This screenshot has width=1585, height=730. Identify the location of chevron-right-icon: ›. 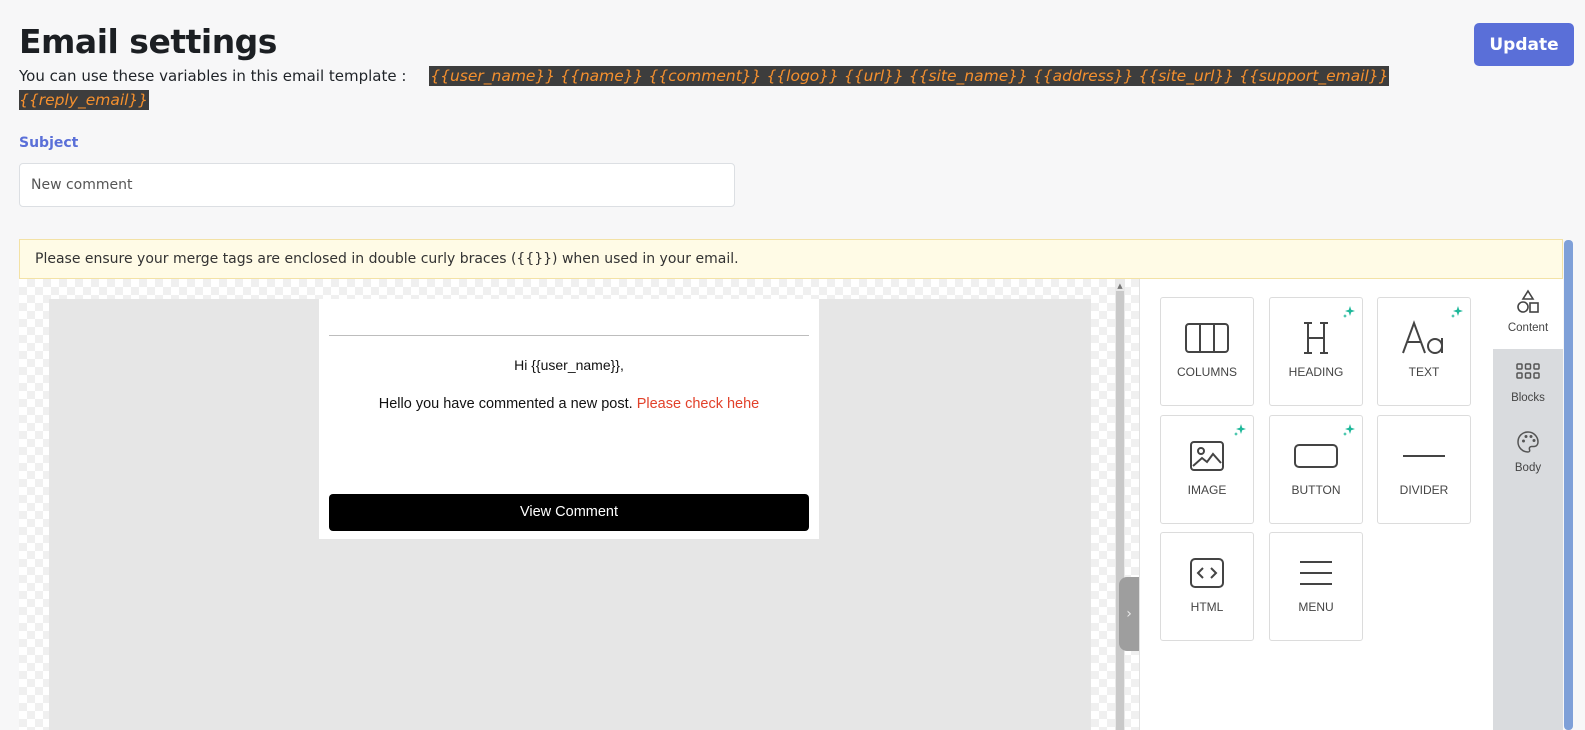
(1129, 614).